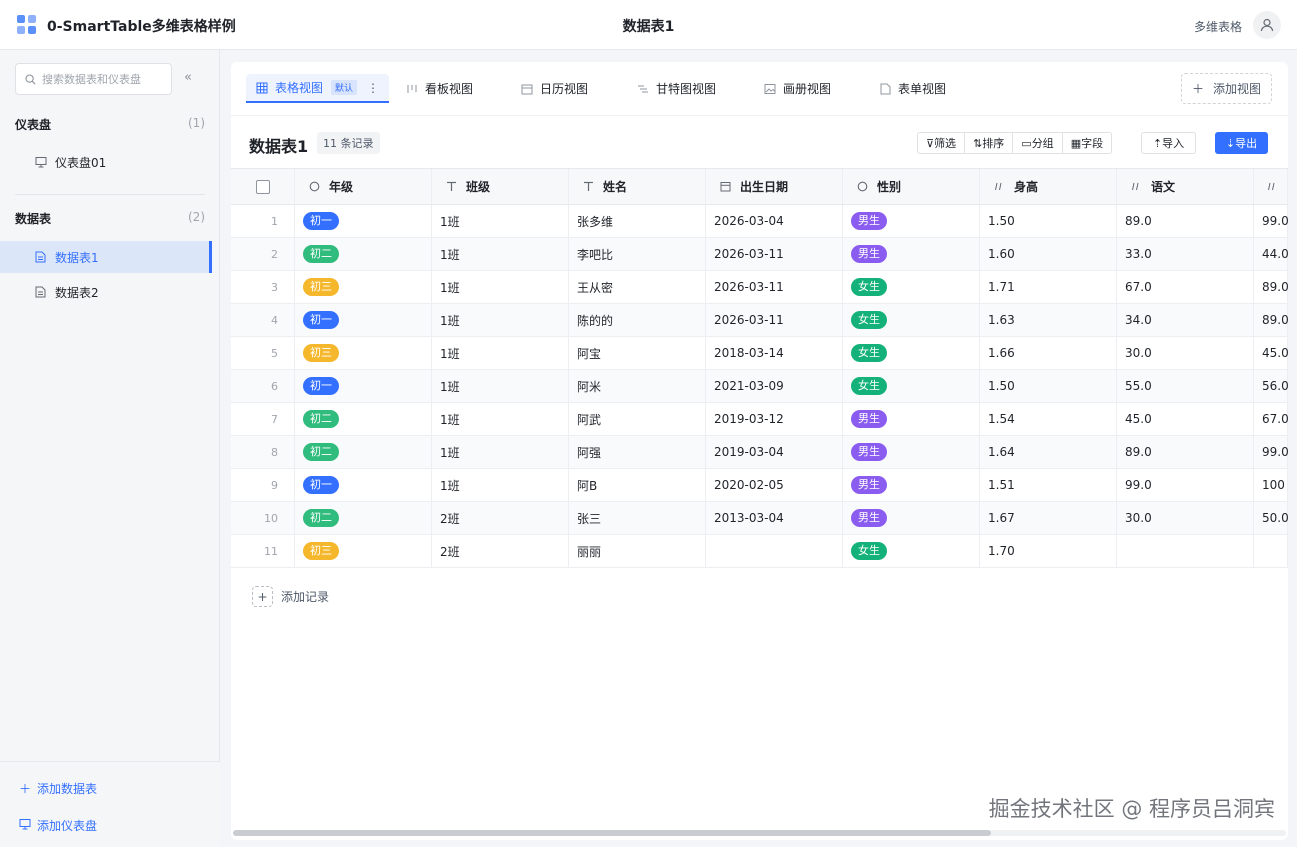 This screenshot has width=1297, height=847. I want to click on table-cell: 张多维, so click(637, 221).